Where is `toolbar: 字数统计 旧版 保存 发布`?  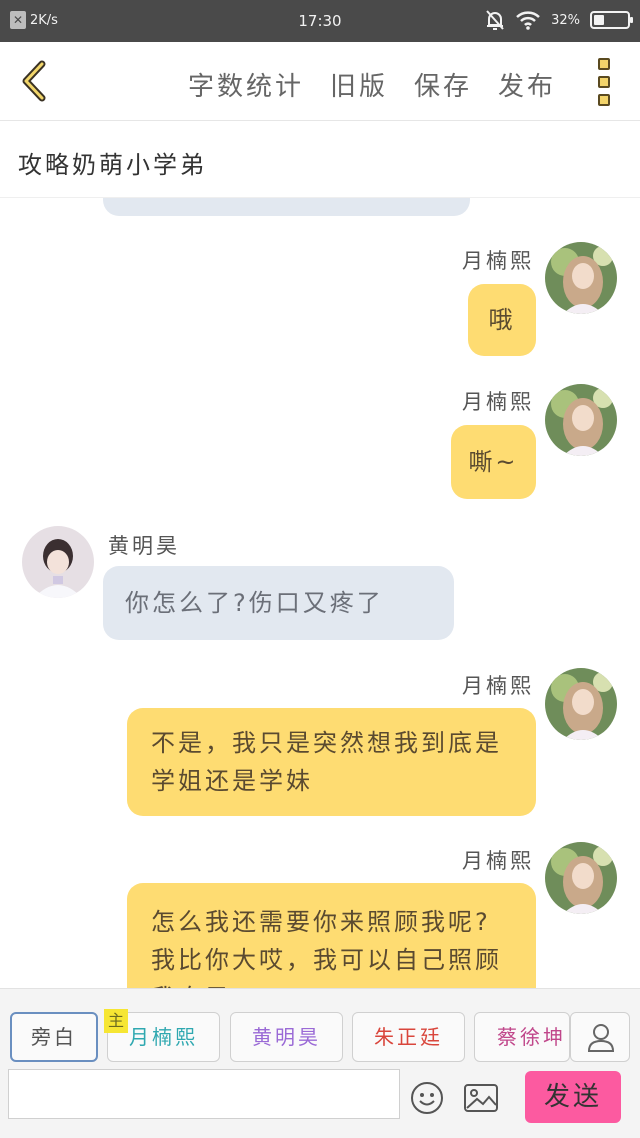
toolbar: 字数统计 旧版 保存 发布 is located at coordinates (320, 81).